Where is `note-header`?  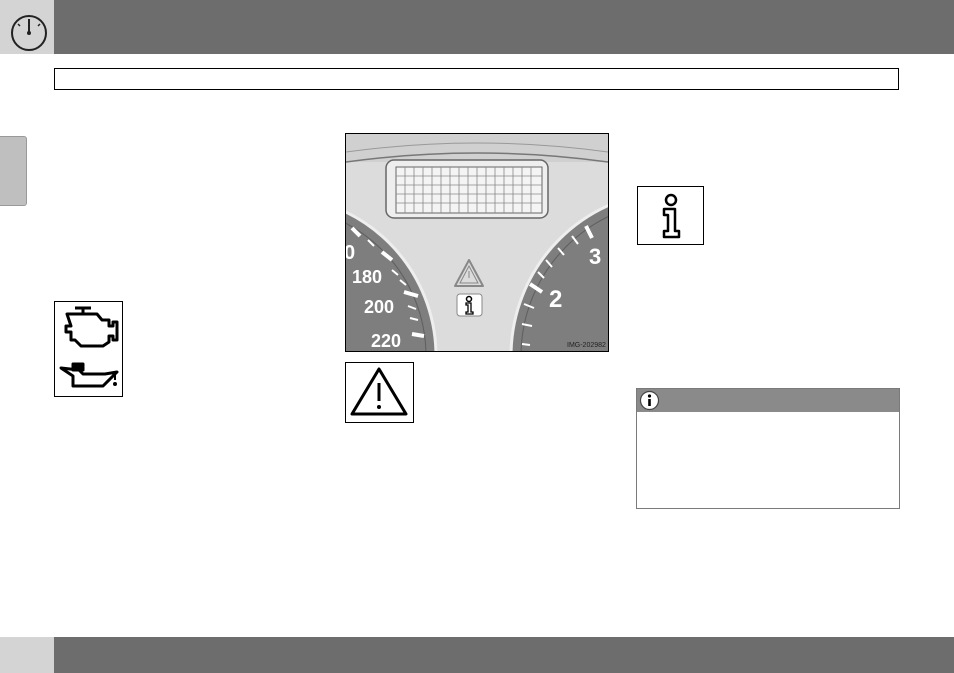 note-header is located at coordinates (768, 400).